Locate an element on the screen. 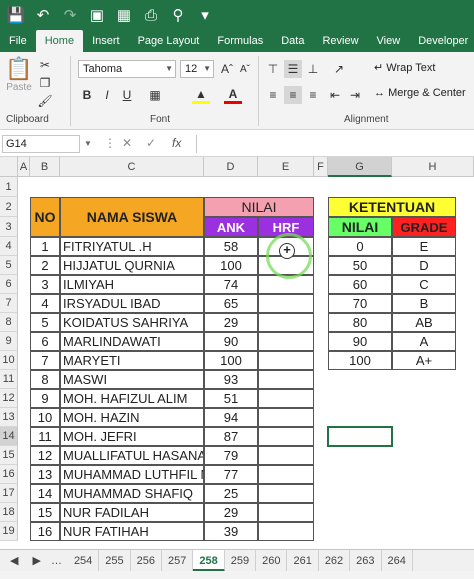  paste-button: 📋 Paste is located at coordinates (19, 81).